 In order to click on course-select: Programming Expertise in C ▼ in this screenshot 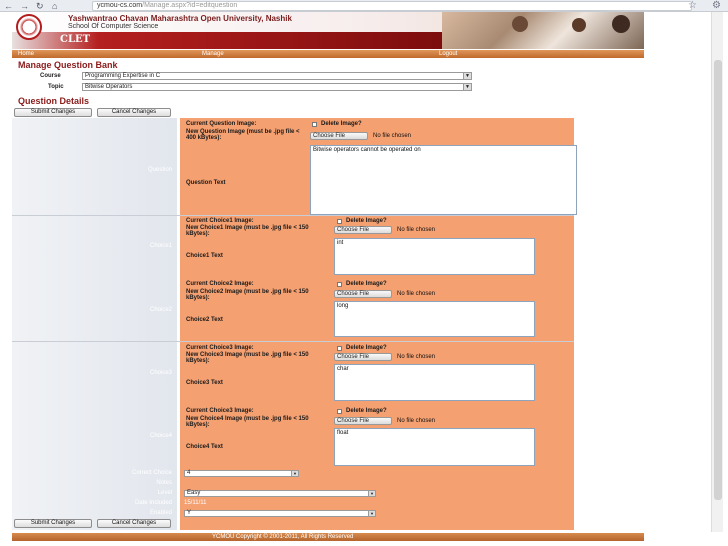, I will do `click(277, 76)`.